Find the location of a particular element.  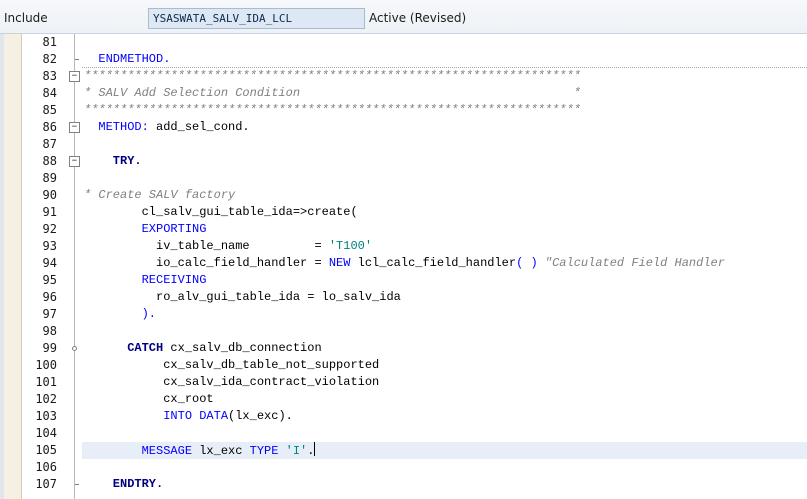

code-token: cx_salv_db_table_not_supported is located at coordinates (232, 365).